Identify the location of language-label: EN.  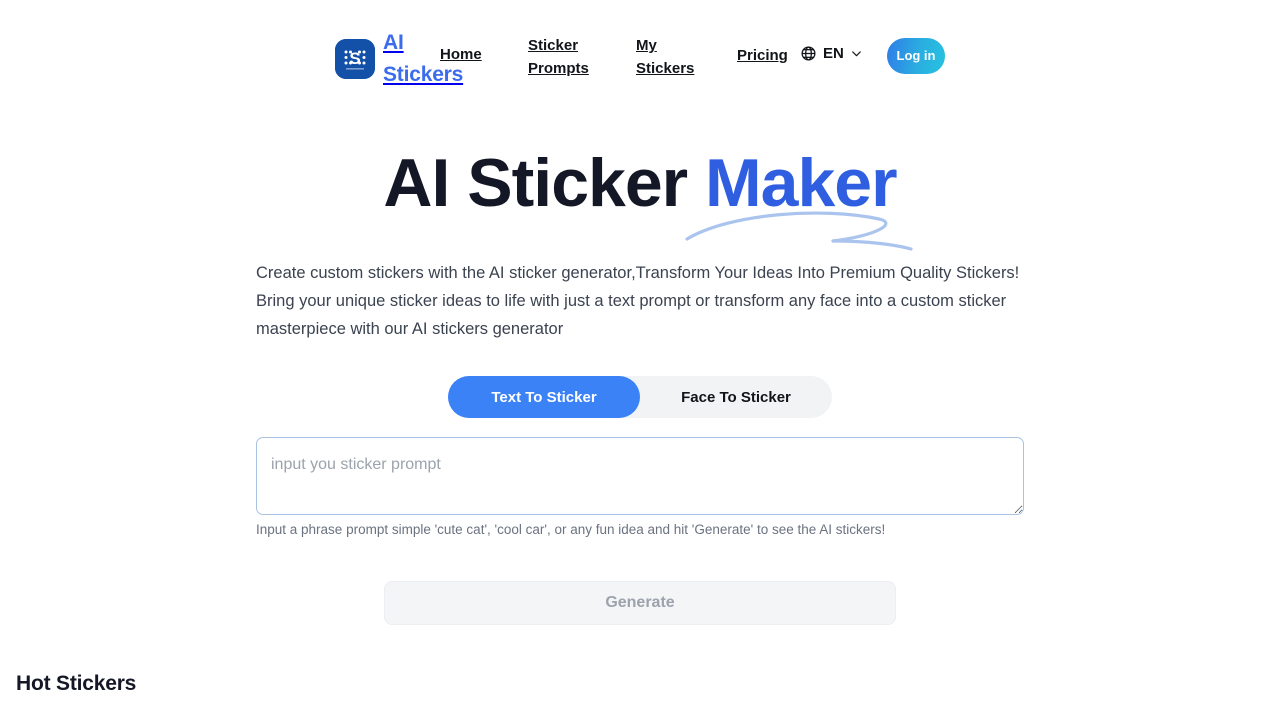
(833, 53).